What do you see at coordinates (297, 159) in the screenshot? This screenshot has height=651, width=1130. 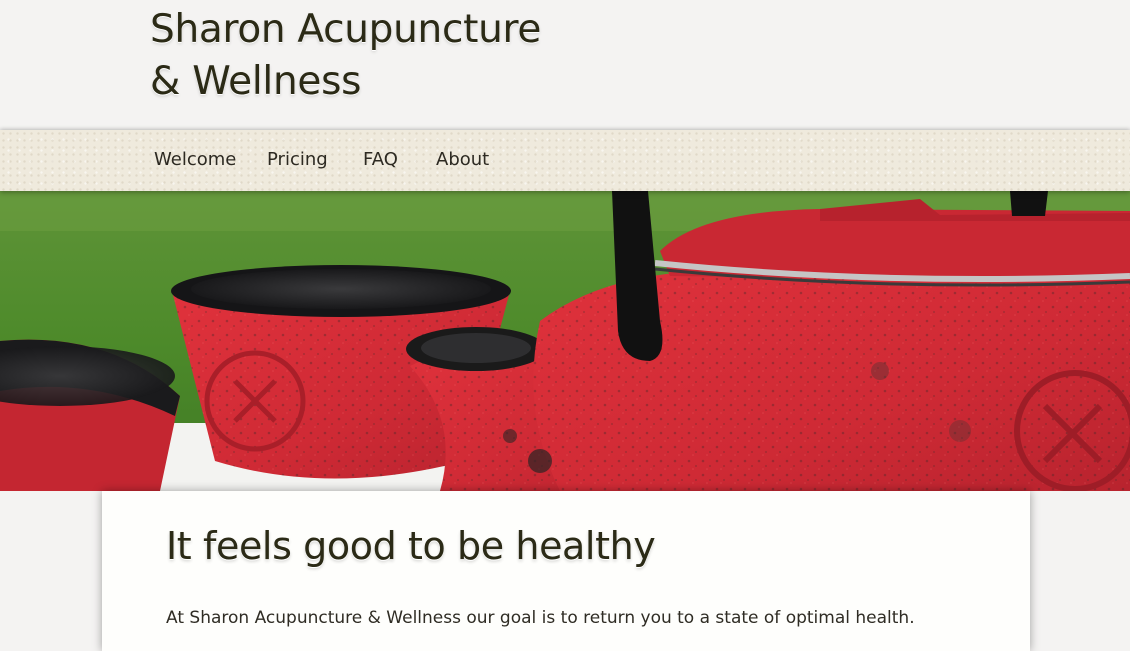 I see `nav-item-pricing: Pricing` at bounding box center [297, 159].